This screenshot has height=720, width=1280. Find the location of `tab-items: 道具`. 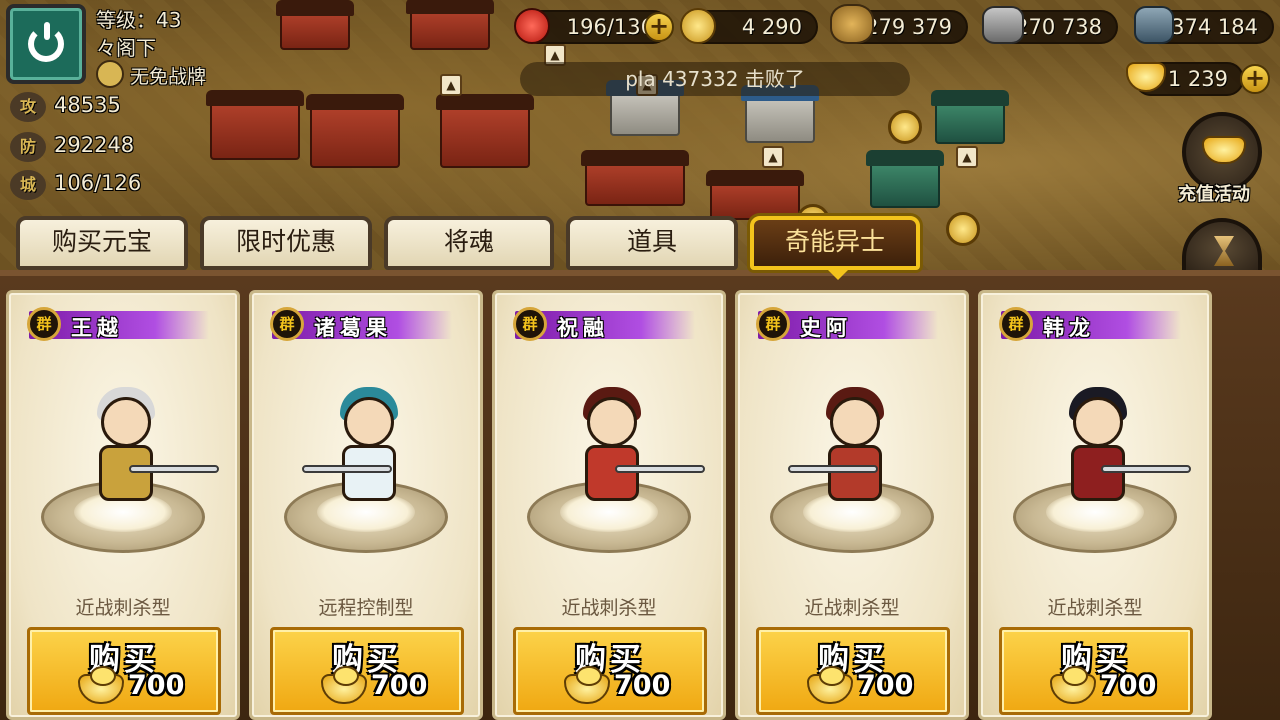

tab-items: 道具 is located at coordinates (652, 243).